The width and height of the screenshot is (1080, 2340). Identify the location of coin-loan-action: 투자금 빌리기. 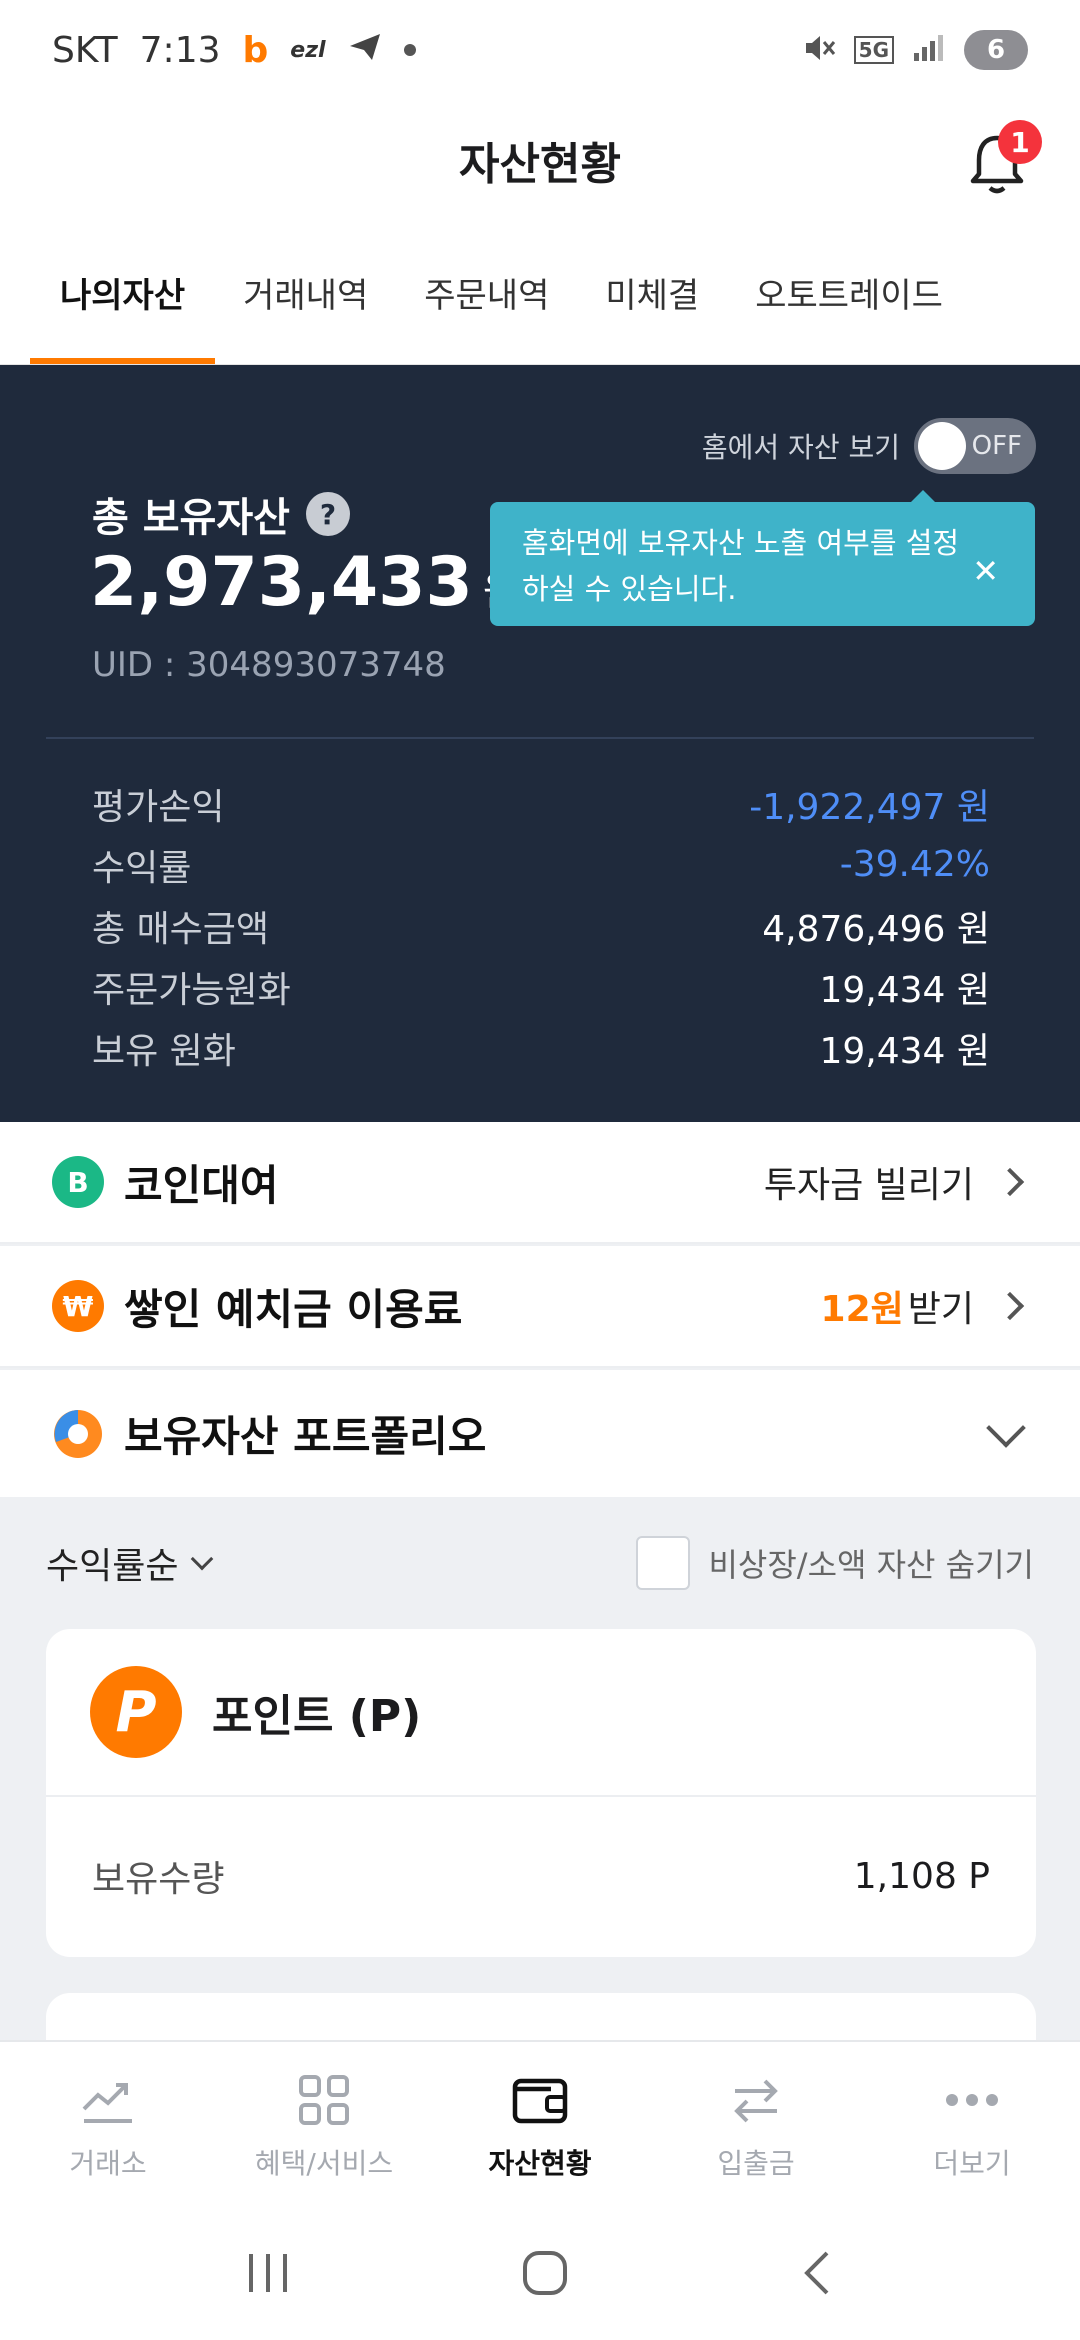
(894, 1182).